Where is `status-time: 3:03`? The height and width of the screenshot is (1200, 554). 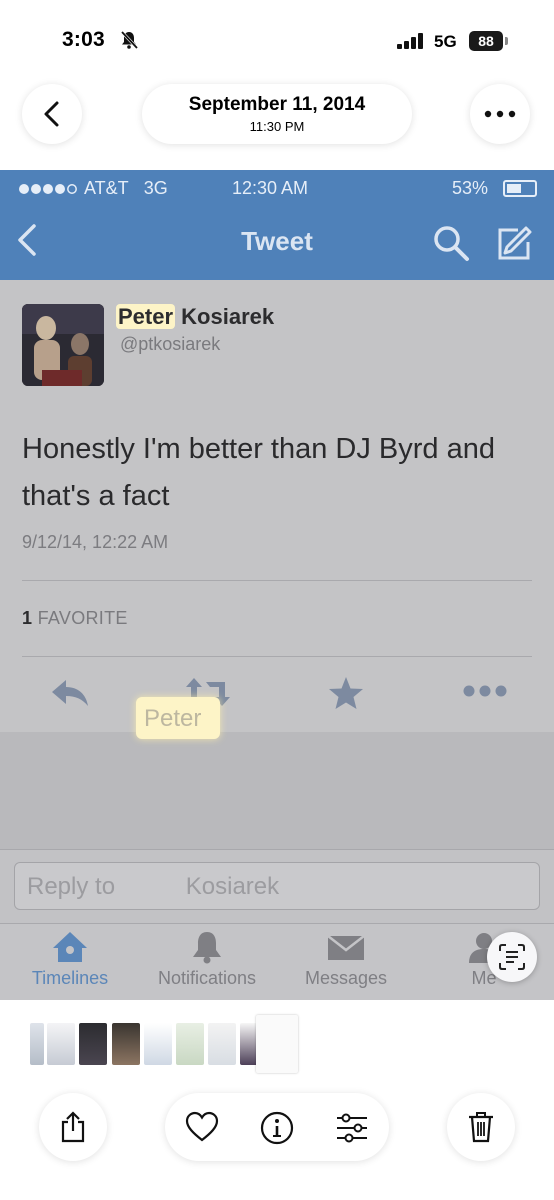
status-time: 3:03 is located at coordinates (83, 39).